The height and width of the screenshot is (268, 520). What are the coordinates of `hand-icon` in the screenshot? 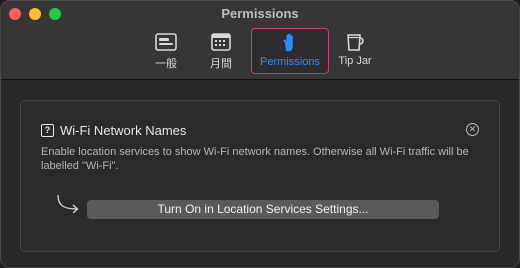 It's located at (288, 42).